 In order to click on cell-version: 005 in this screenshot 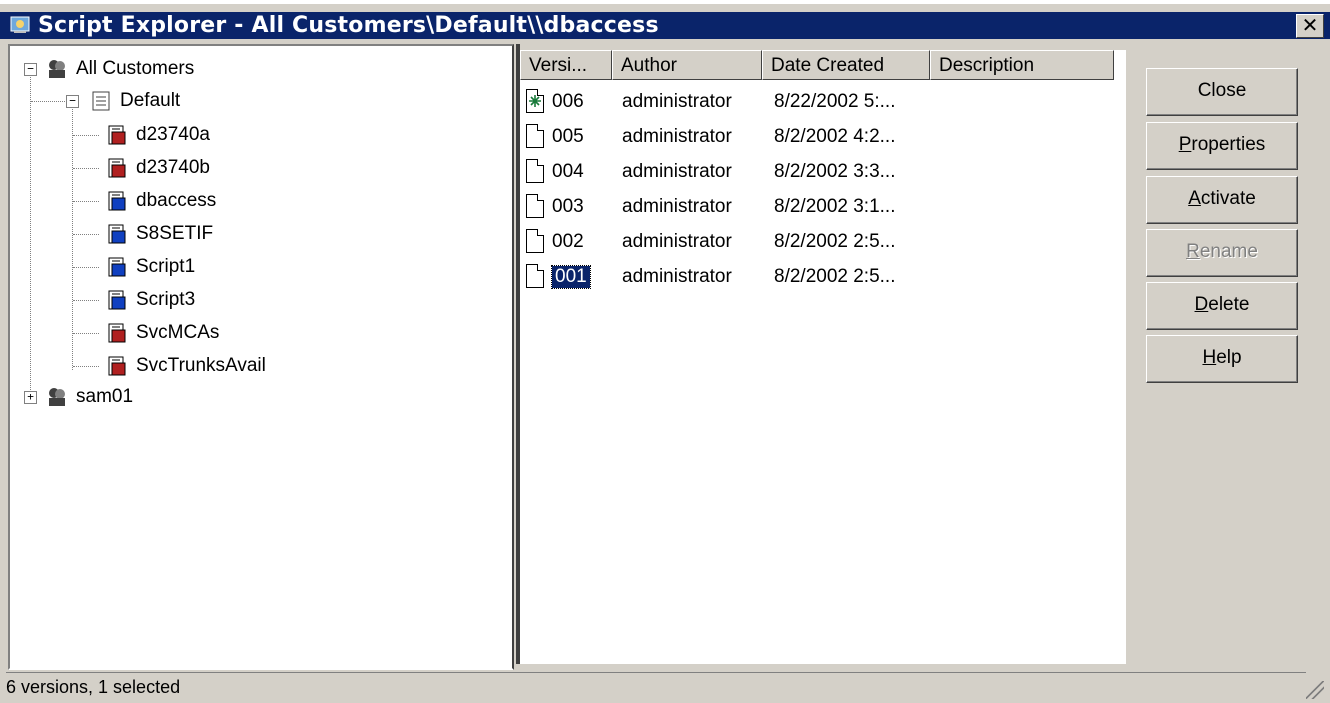, I will do `click(568, 136)`.